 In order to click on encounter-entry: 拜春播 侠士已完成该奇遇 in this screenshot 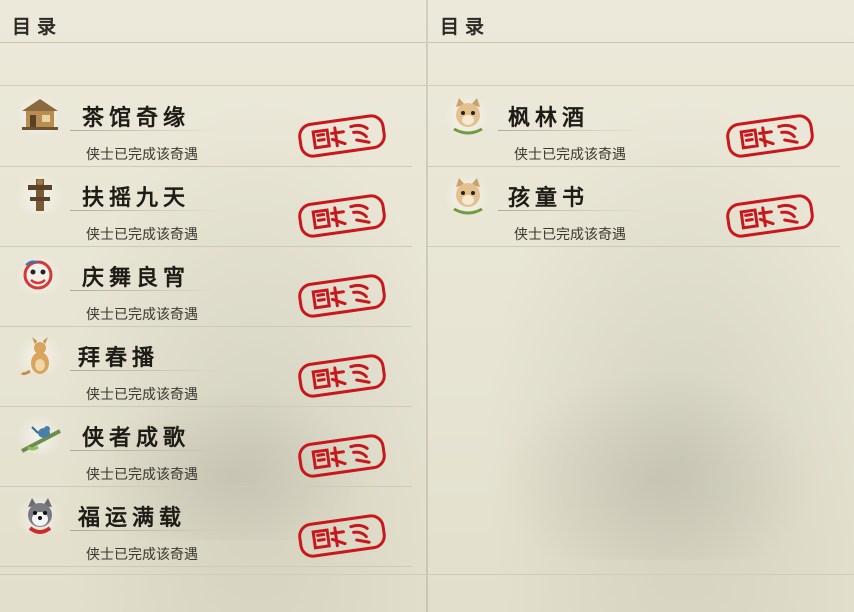, I will do `click(206, 366)`.